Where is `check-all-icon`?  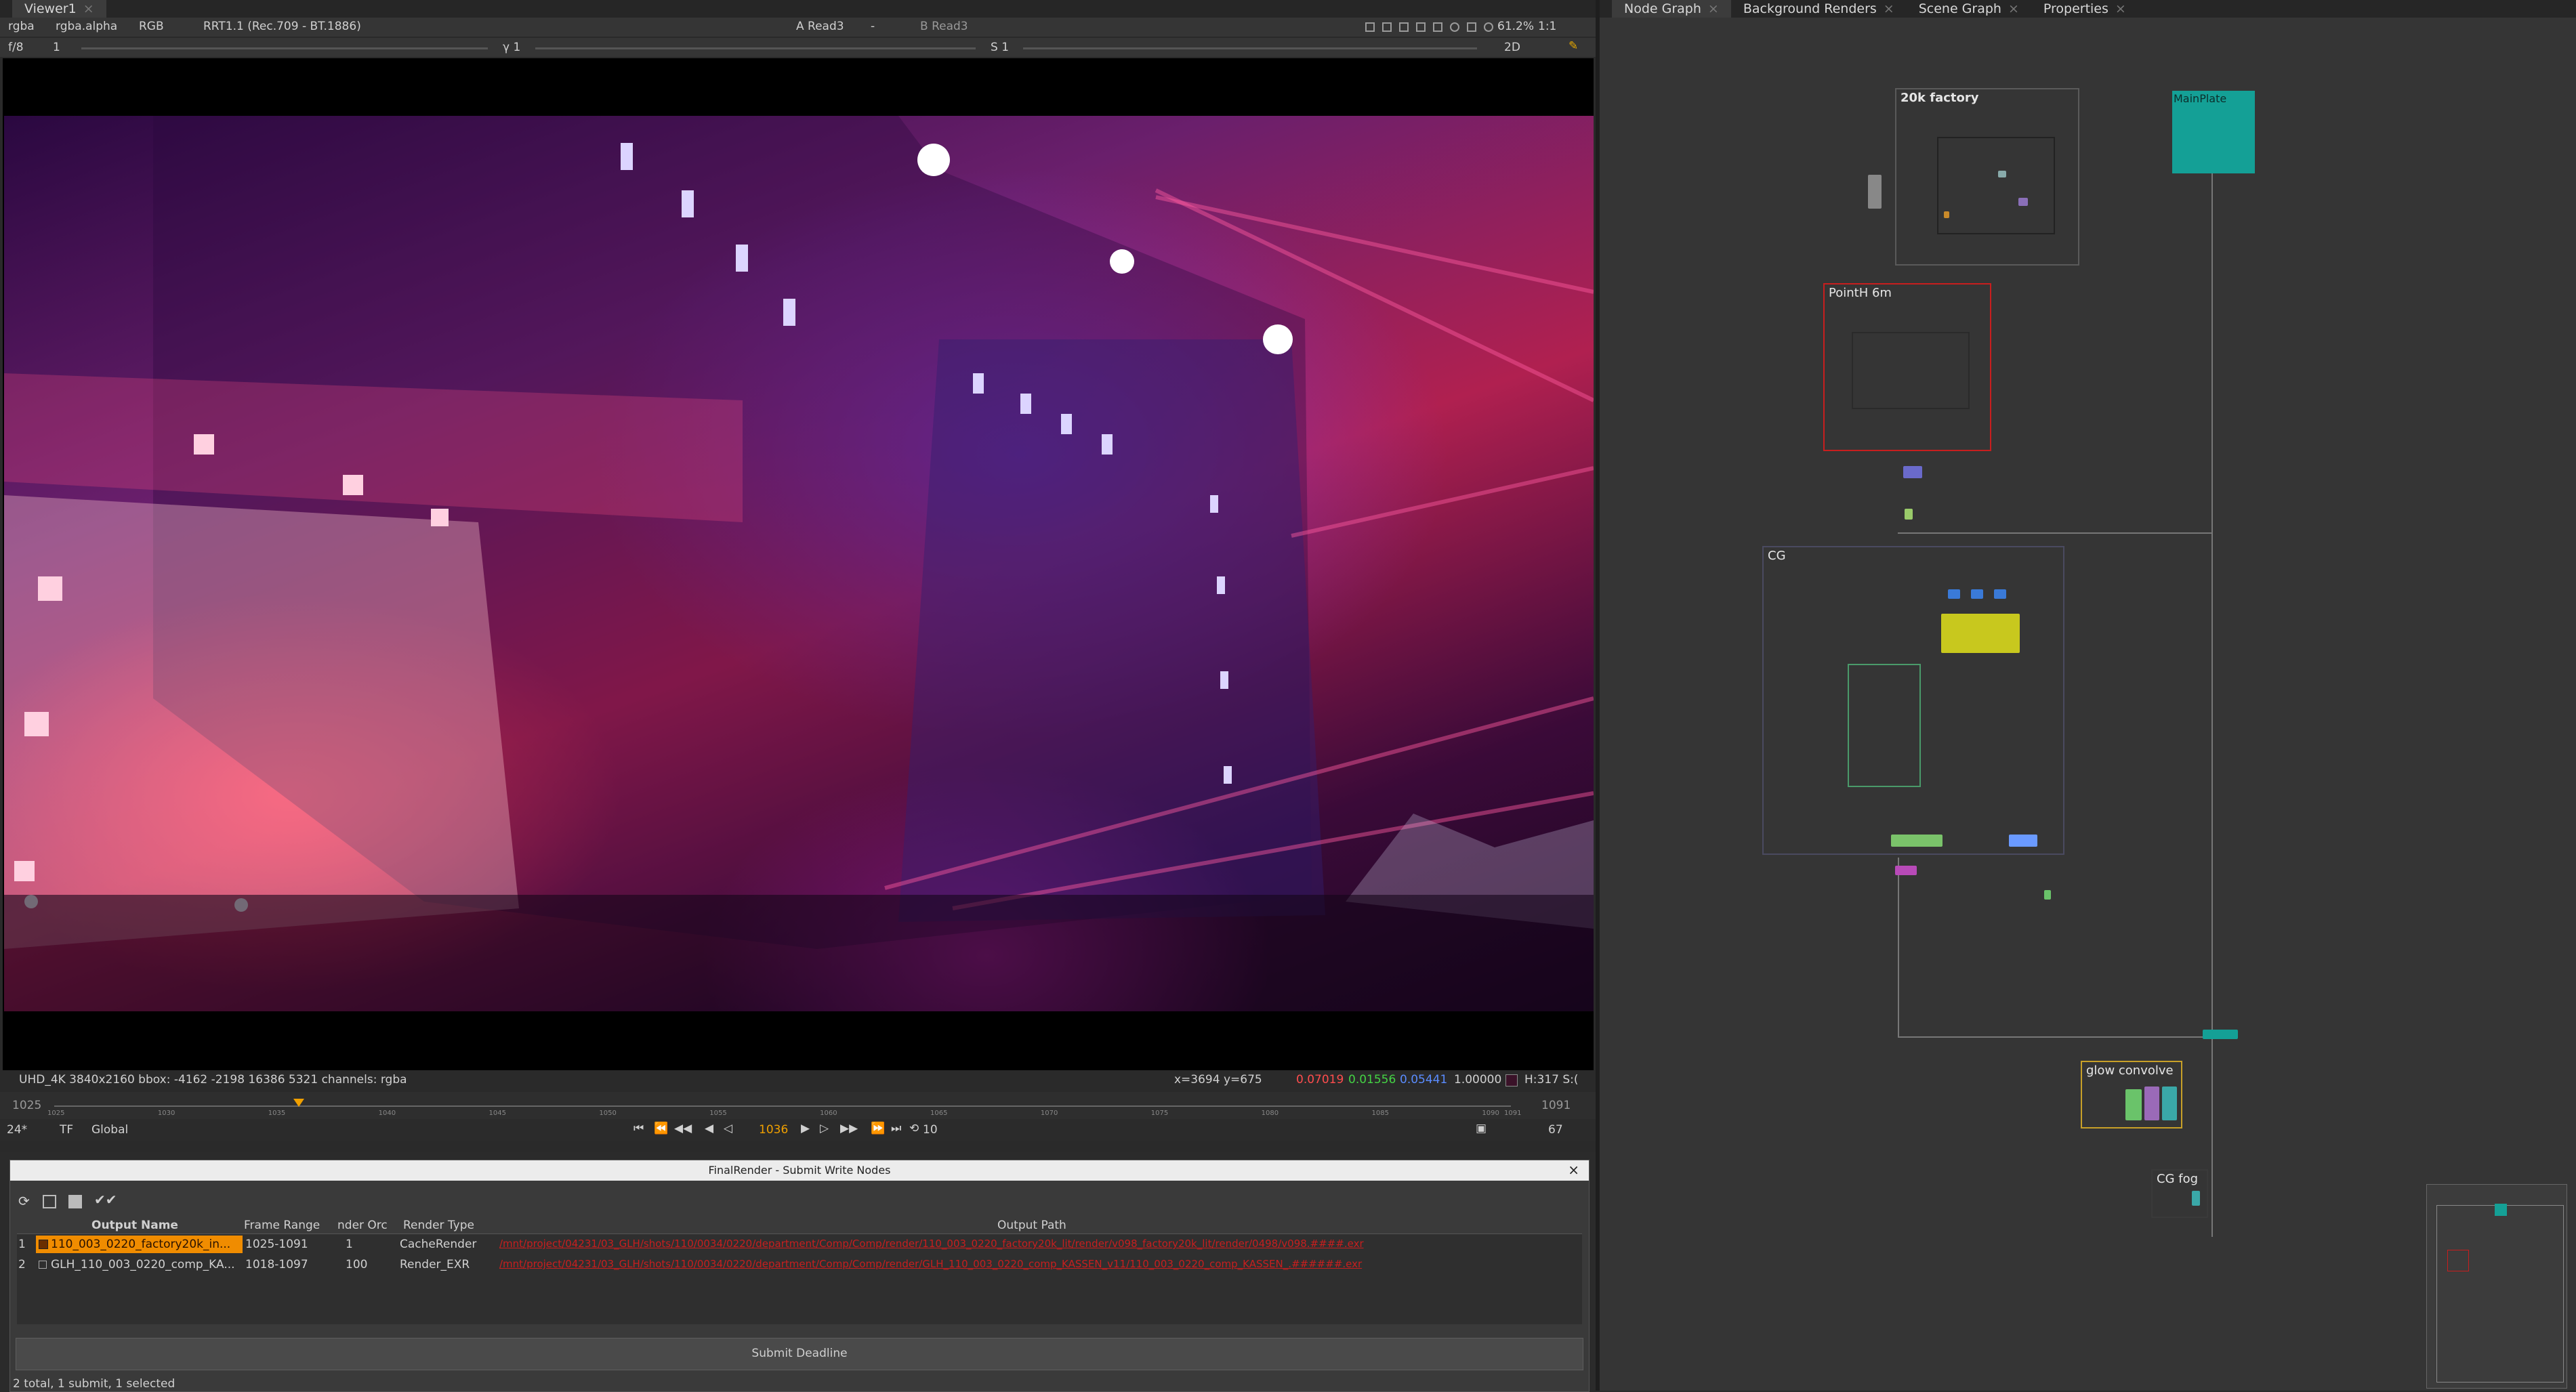 check-all-icon is located at coordinates (75, 1201).